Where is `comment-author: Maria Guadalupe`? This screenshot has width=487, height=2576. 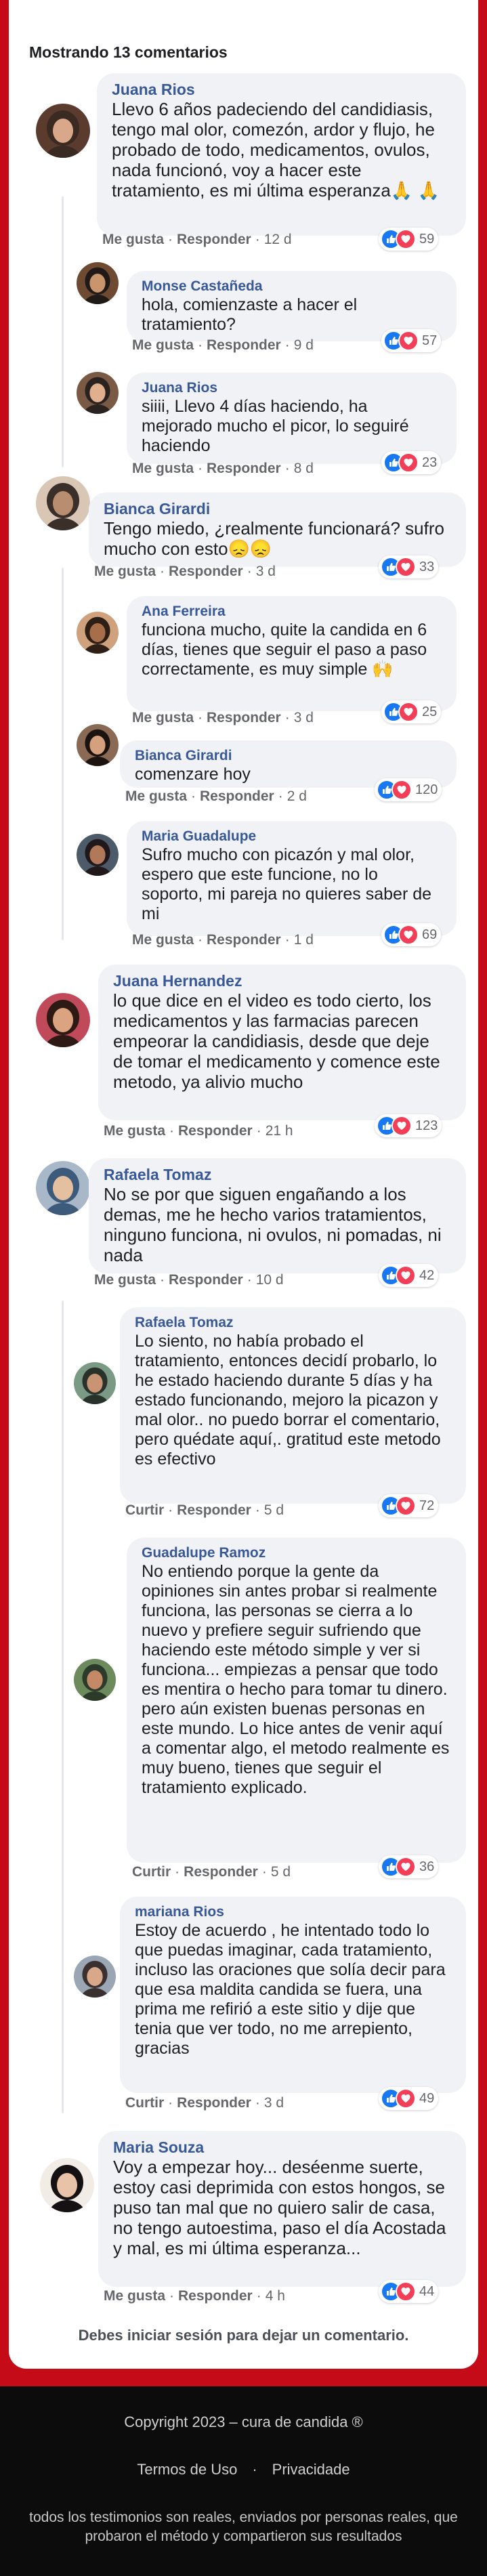
comment-author: Maria Guadalupe is located at coordinates (292, 836).